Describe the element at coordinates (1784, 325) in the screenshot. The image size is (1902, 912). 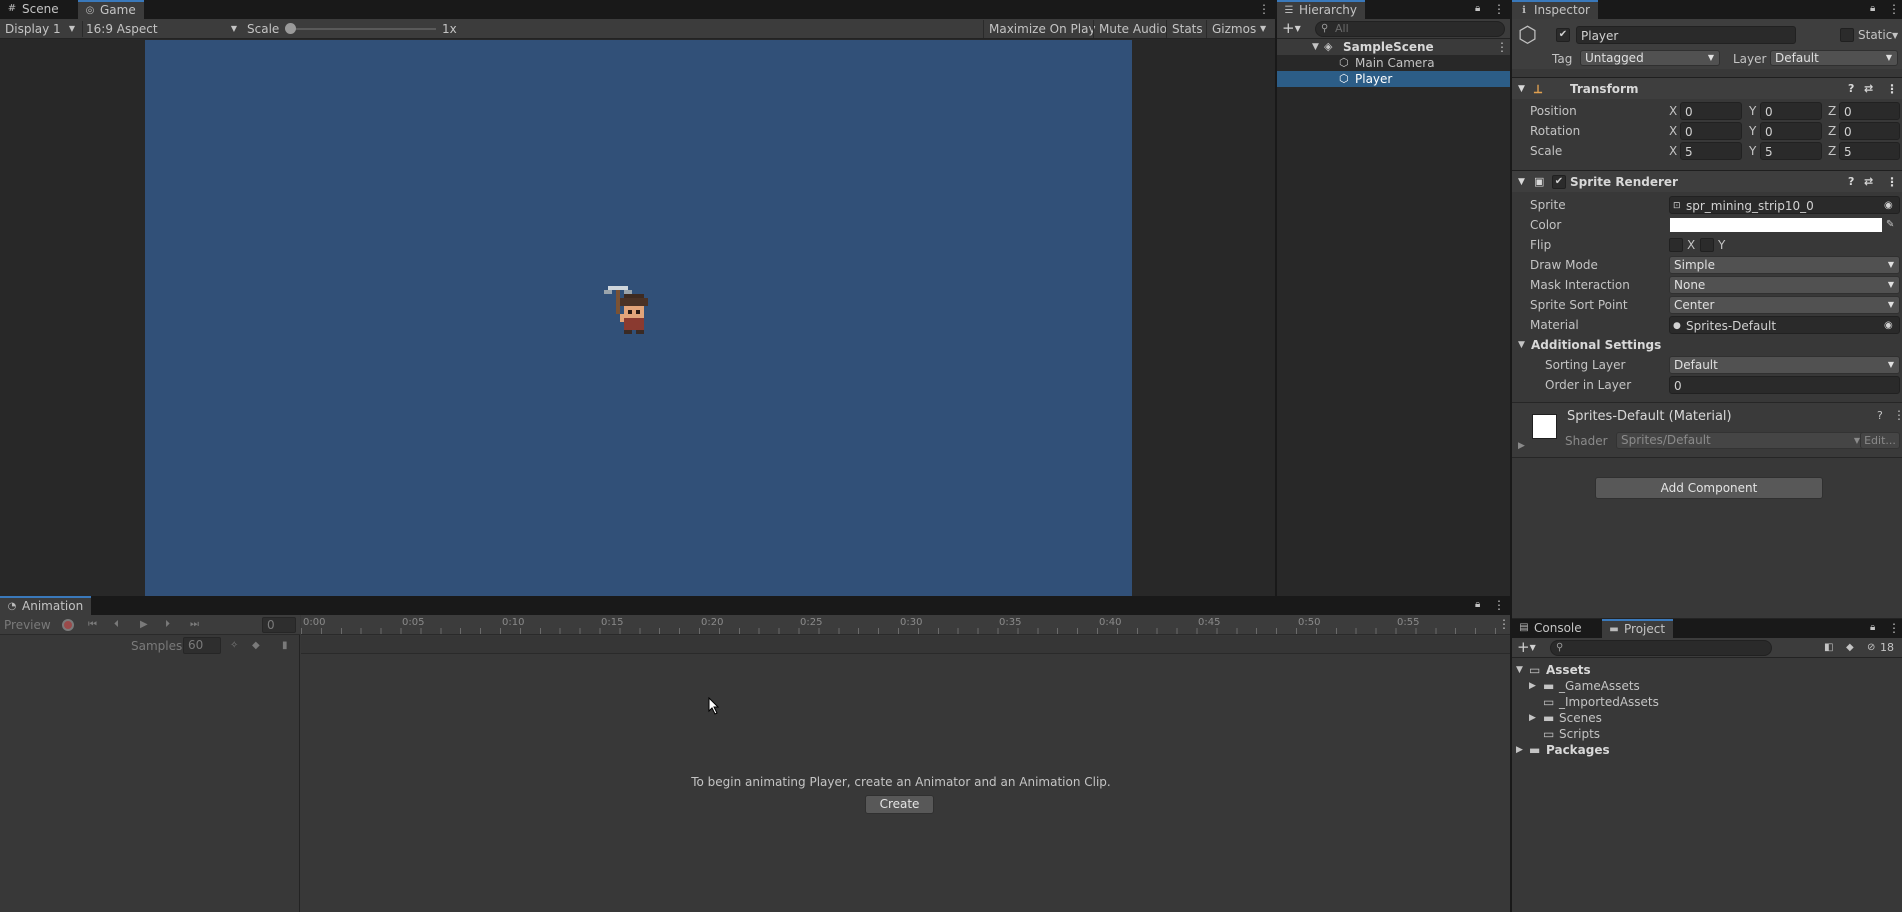
I see `material-field: ● Sprites-Default ◉` at that location.